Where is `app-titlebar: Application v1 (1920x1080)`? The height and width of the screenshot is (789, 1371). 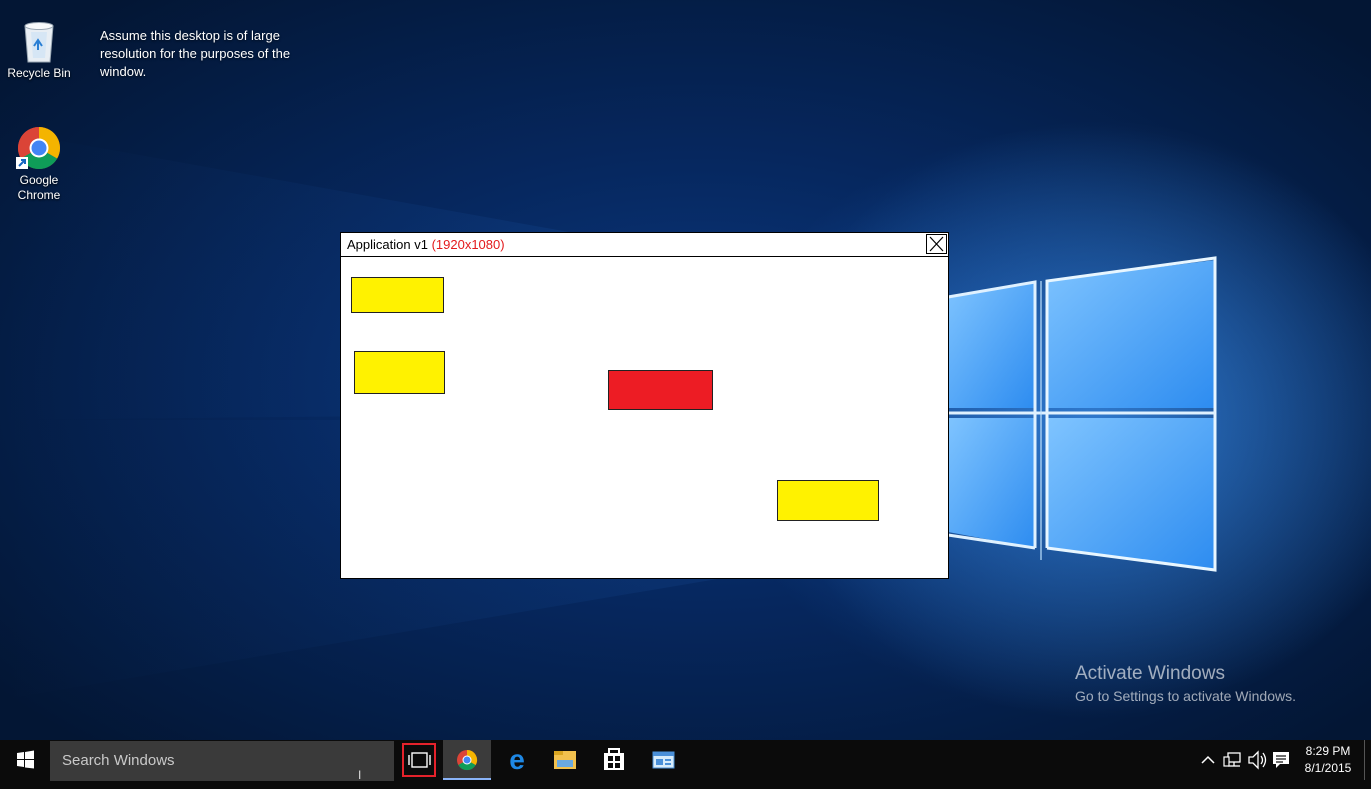
app-titlebar: Application v1 (1920x1080) is located at coordinates (644, 245).